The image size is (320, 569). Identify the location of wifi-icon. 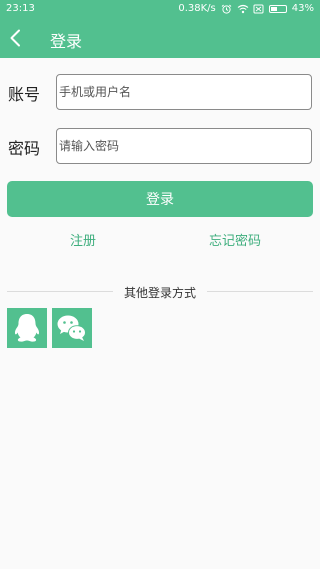
(243, 9).